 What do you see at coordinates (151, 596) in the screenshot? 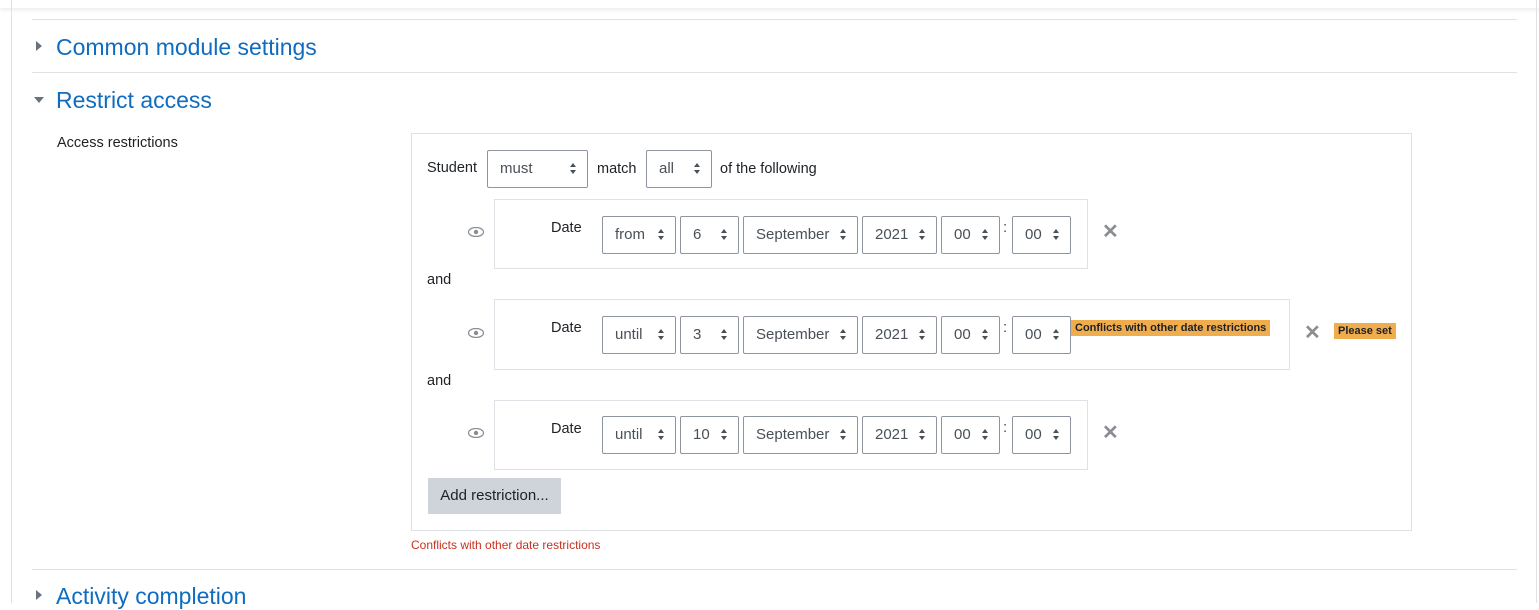
I see `section-title-completion: Activity completion` at bounding box center [151, 596].